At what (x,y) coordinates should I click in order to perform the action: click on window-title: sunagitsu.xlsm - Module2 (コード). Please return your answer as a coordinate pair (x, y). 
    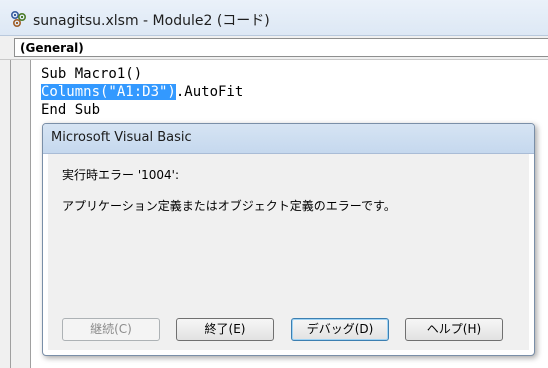
    Looking at the image, I should click on (151, 21).